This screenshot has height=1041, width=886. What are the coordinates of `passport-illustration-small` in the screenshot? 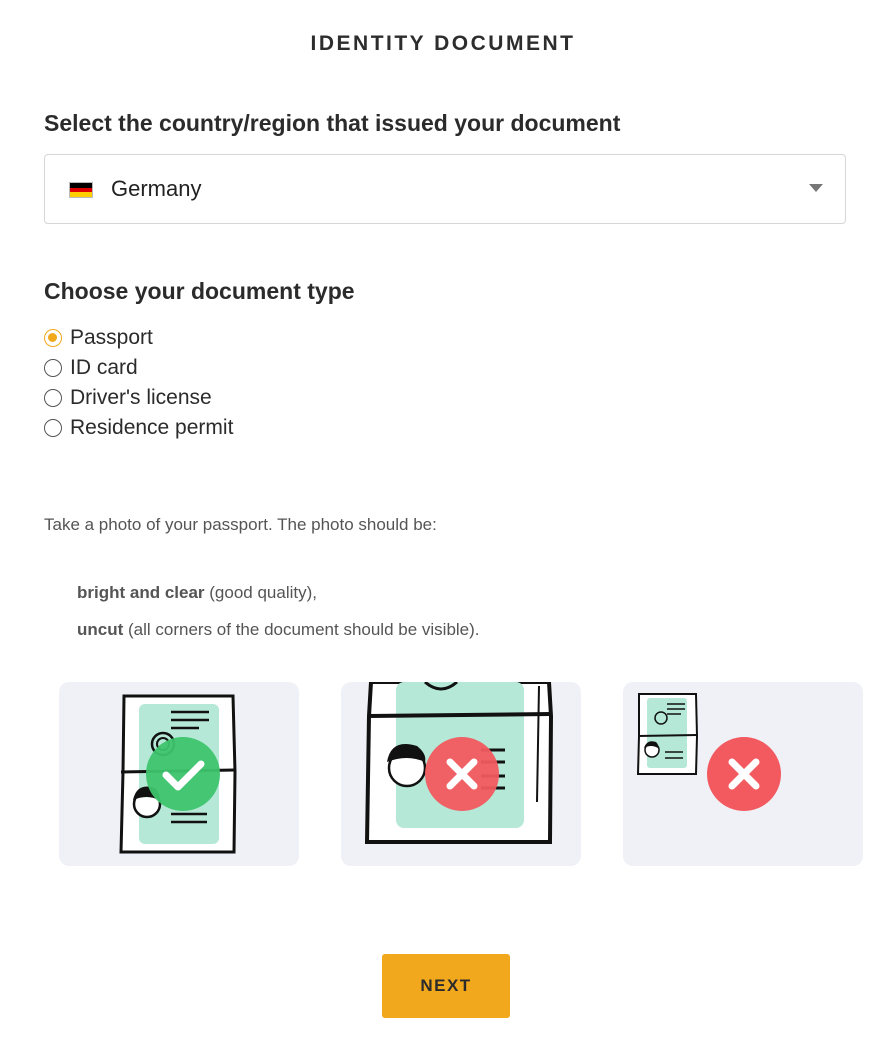 It's located at (708, 752).